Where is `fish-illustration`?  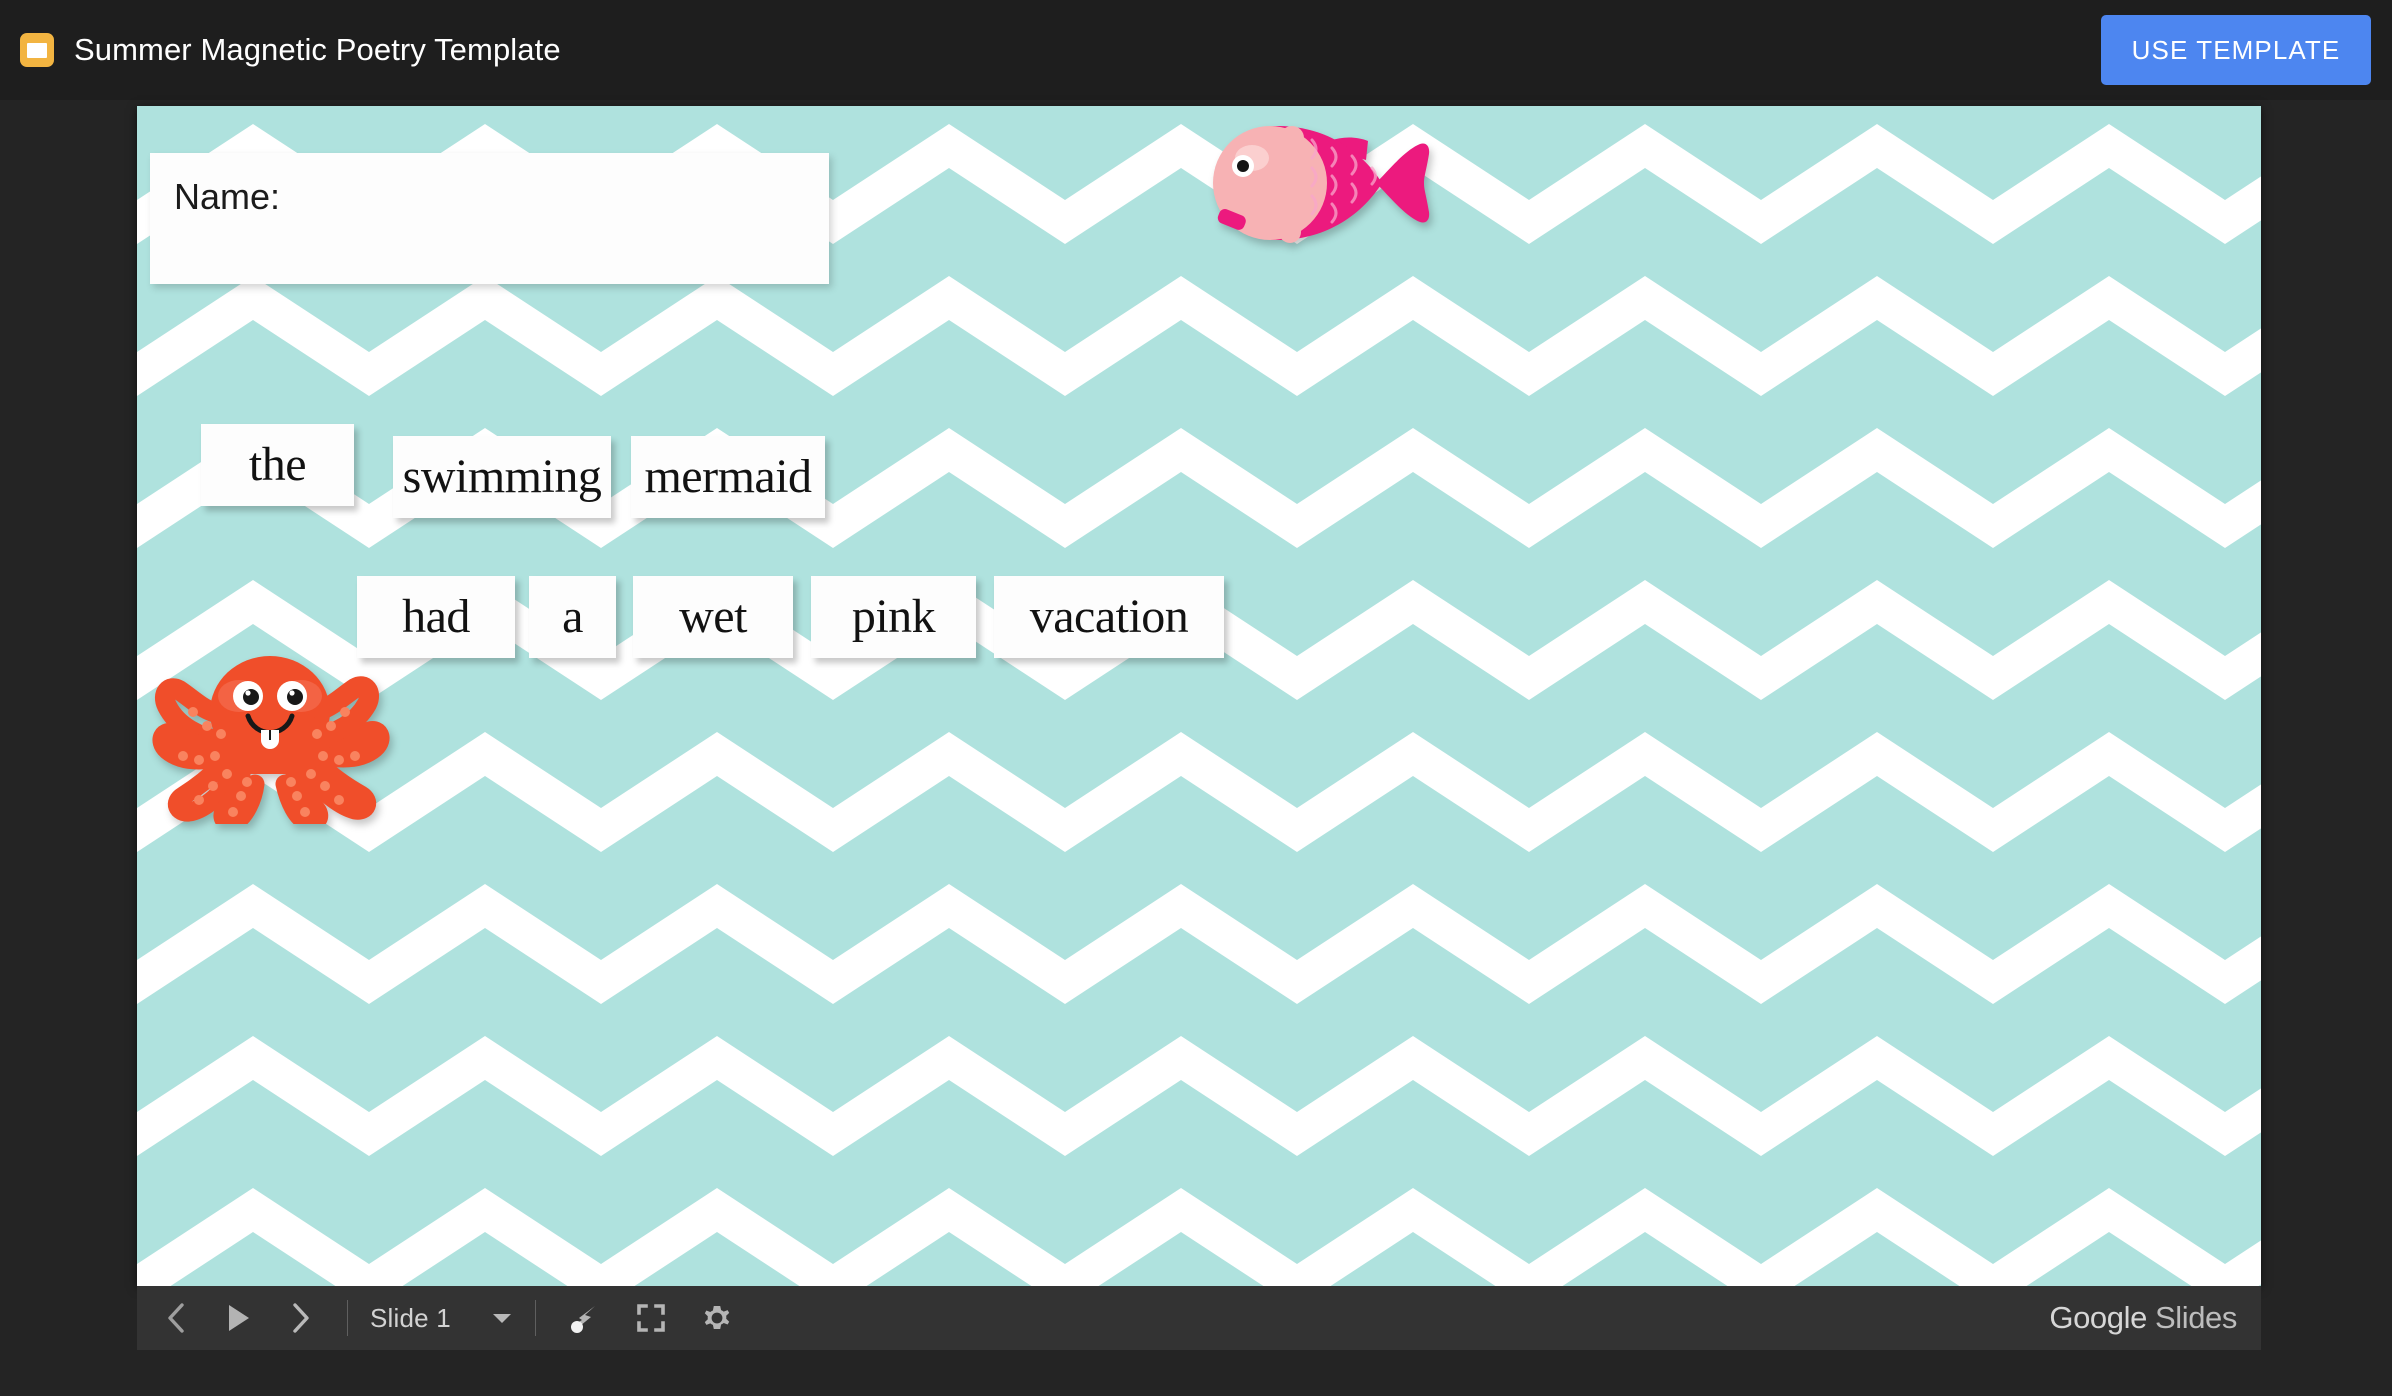
fish-illustration is located at coordinates (1321, 184).